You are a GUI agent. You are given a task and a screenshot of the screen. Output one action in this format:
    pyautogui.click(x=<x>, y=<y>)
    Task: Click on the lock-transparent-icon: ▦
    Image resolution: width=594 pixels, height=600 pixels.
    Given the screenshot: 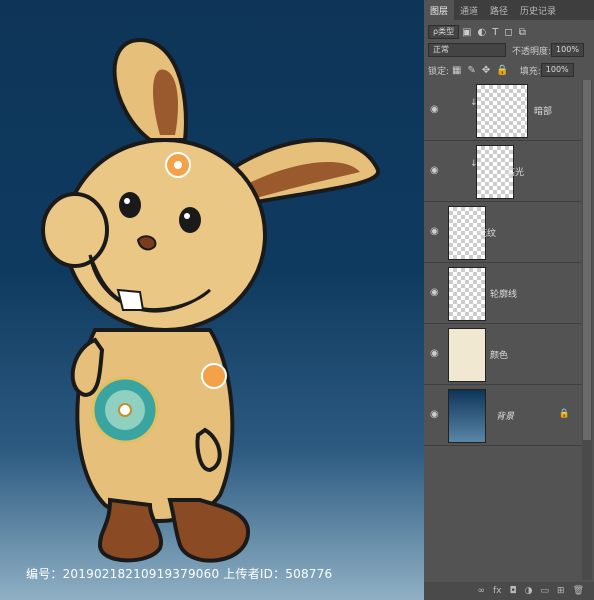 What is the action you would take?
    pyautogui.click(x=456, y=70)
    